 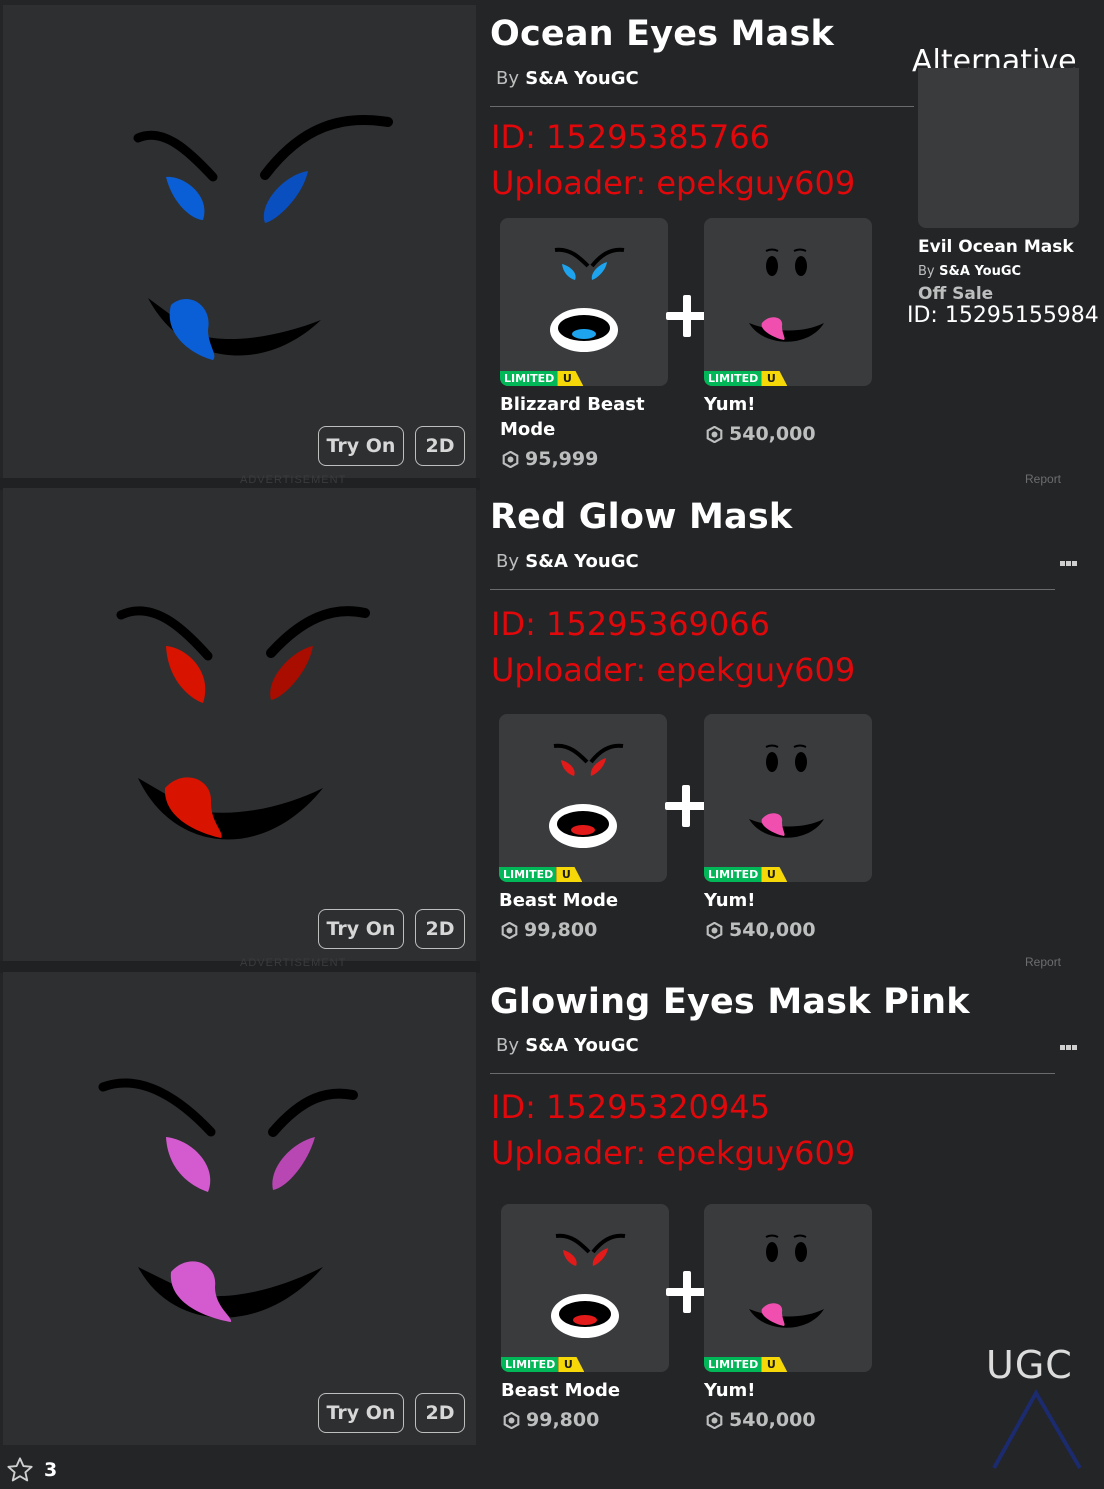 What do you see at coordinates (996, 247) in the screenshot?
I see `alternative-item-name: Evil Ocean Mask` at bounding box center [996, 247].